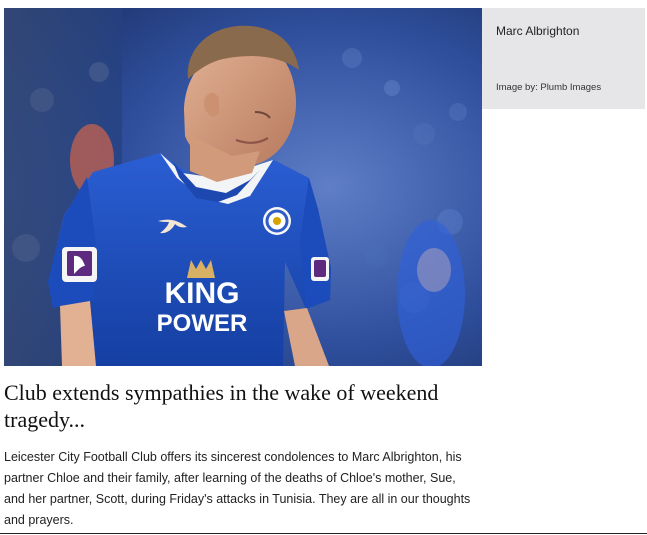 This screenshot has width=647, height=535. What do you see at coordinates (78, 333) in the screenshot?
I see `player-left-arm` at bounding box center [78, 333].